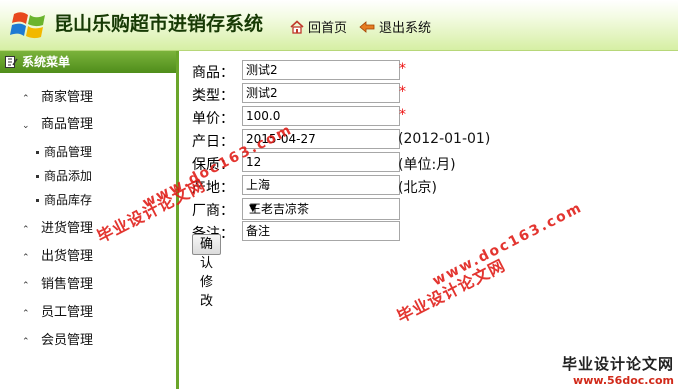  Describe the element at coordinates (159, 24) in the screenshot. I see `app-title: 昆山乐购超市进销存系统` at that location.